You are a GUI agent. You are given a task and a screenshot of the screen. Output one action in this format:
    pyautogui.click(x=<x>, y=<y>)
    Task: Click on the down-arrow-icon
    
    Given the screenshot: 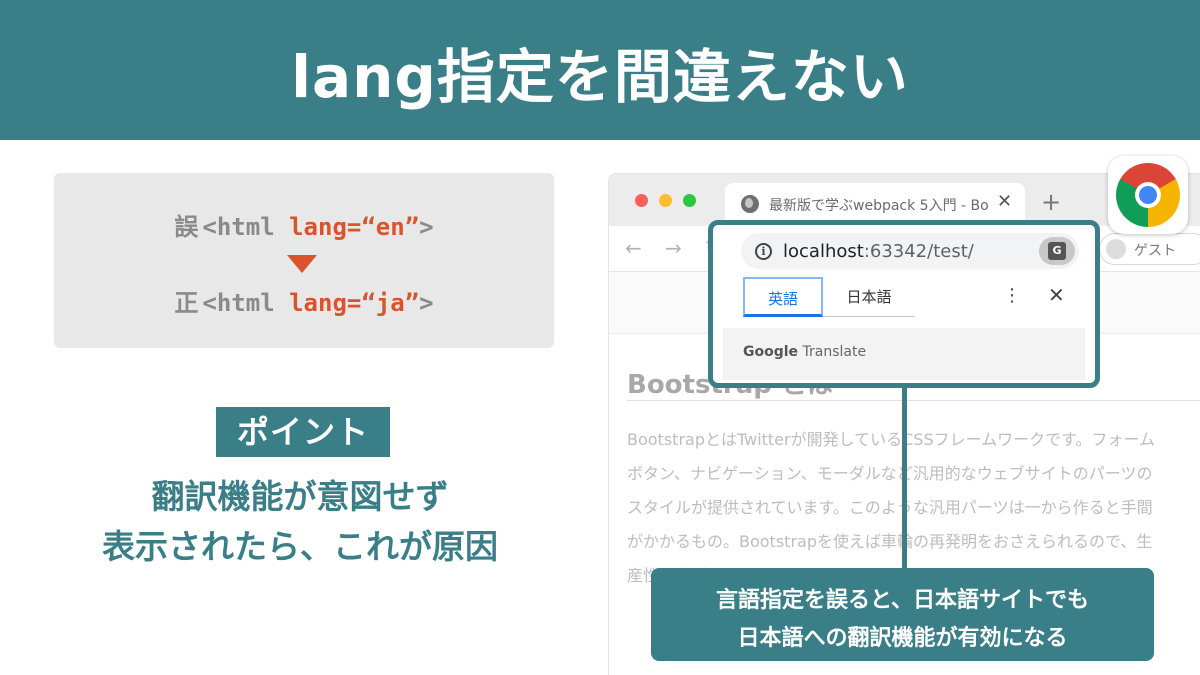 What is the action you would take?
    pyautogui.click(x=302, y=264)
    